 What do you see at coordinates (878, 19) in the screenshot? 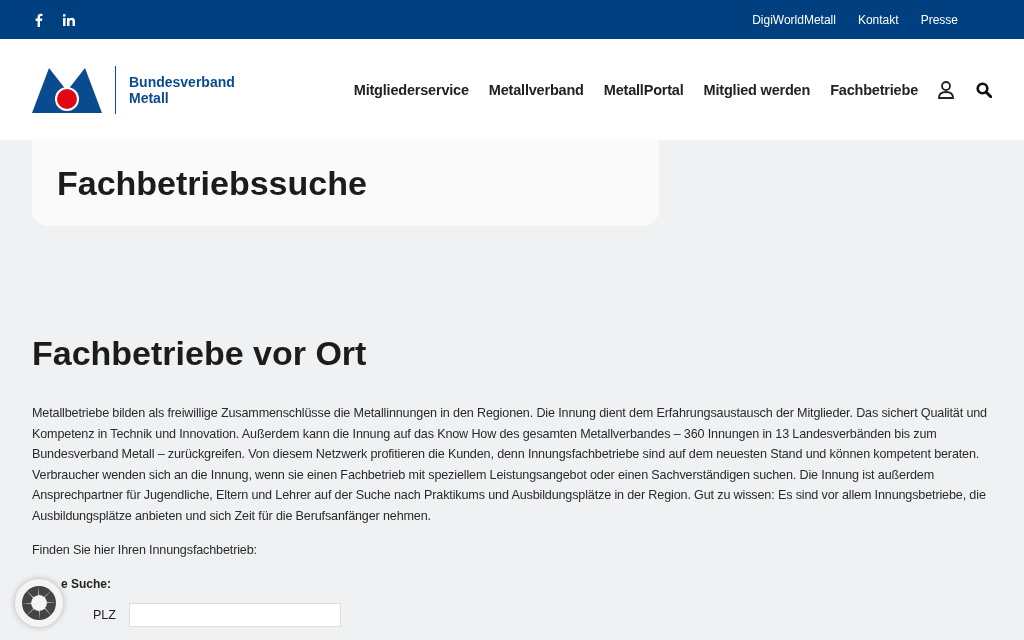
I see `top-link: Kontakt` at bounding box center [878, 19].